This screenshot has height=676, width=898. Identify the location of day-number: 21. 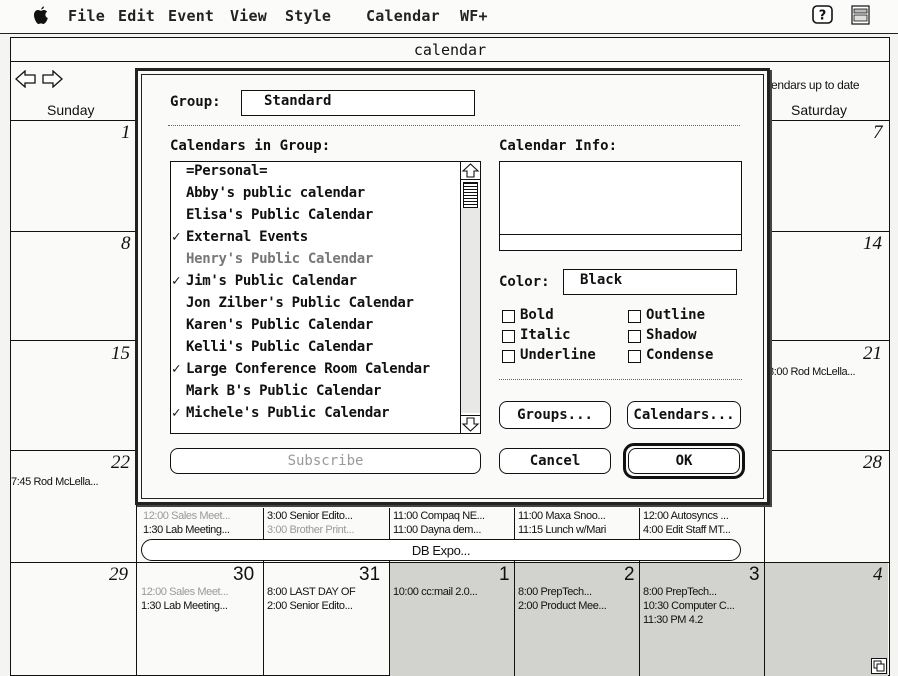
(872, 353).